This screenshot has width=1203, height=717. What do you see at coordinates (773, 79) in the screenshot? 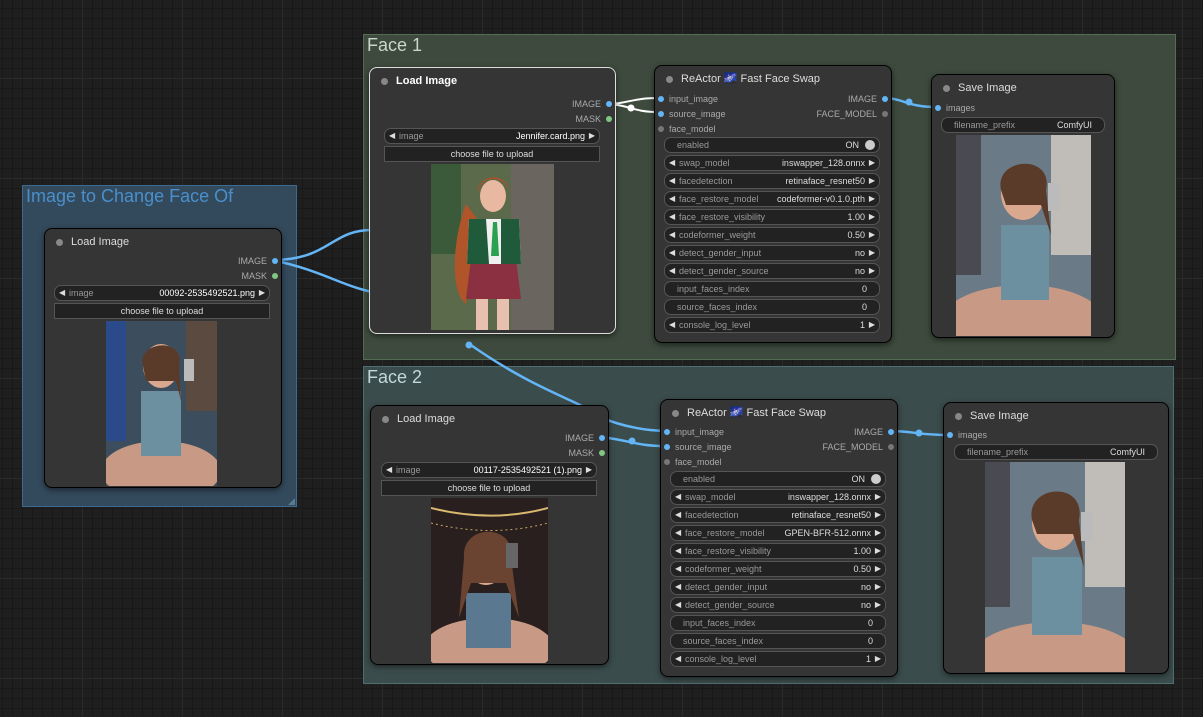
I see `node-title: ReActor 🌌 Fast Face Swap` at bounding box center [773, 79].